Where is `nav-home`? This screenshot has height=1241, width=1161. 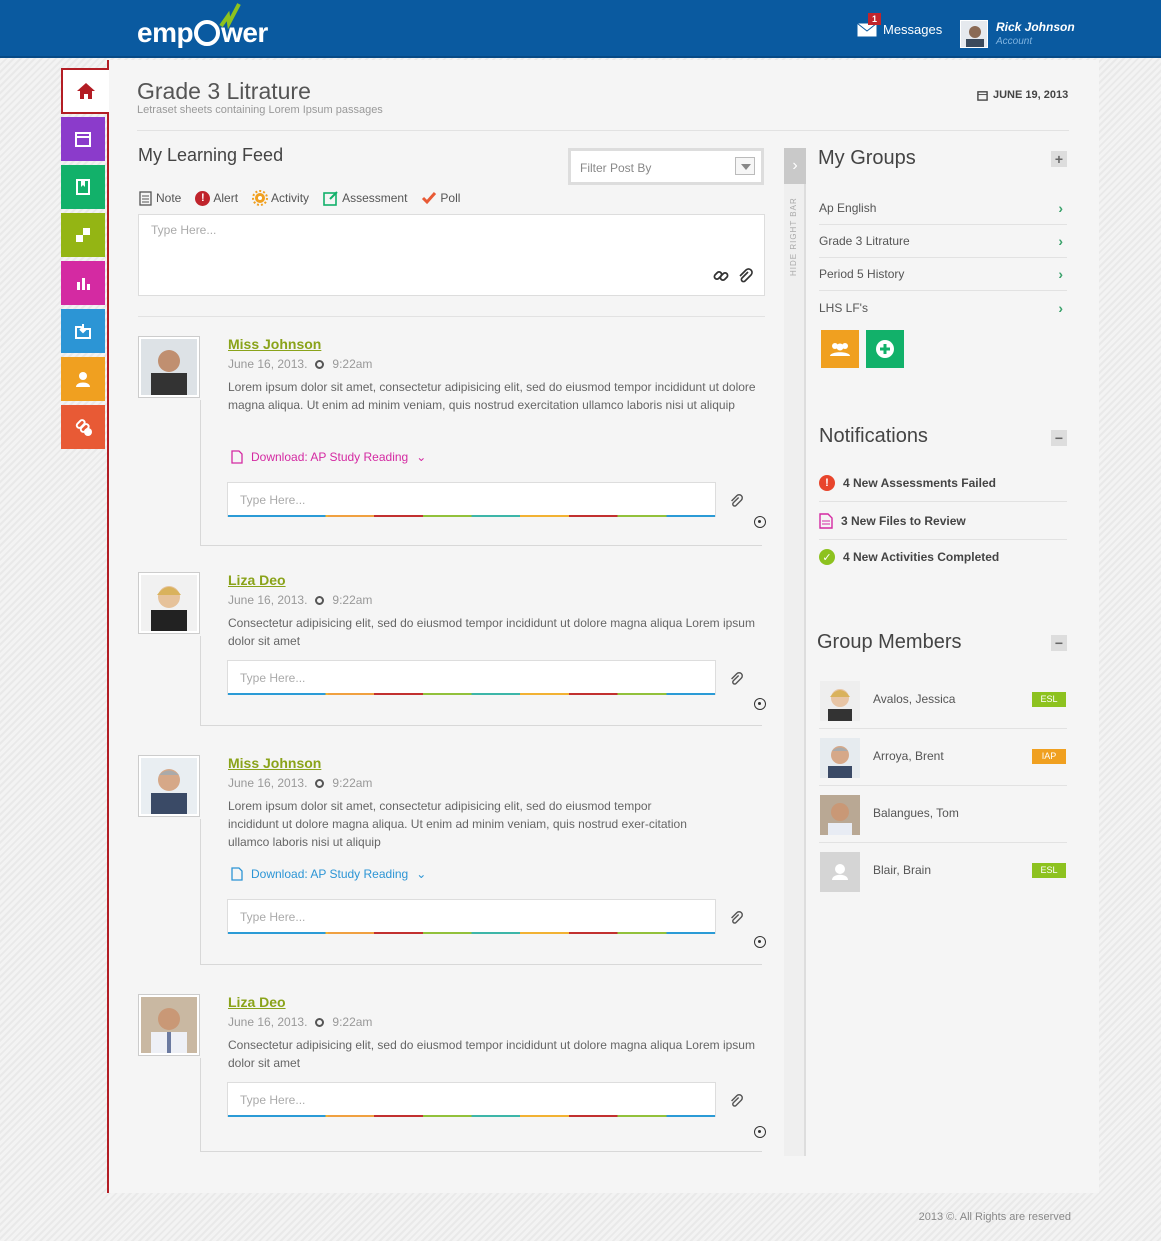 nav-home is located at coordinates (85, 91).